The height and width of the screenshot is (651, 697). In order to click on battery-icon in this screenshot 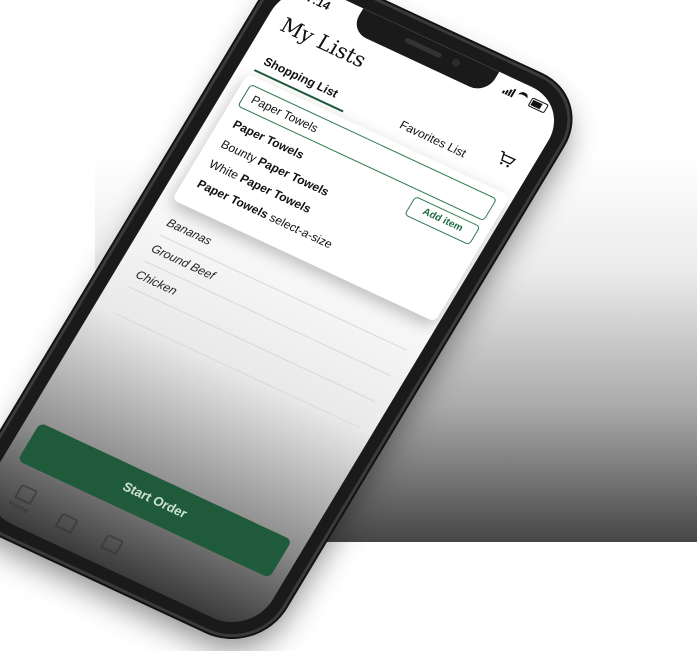, I will do `click(538, 105)`.